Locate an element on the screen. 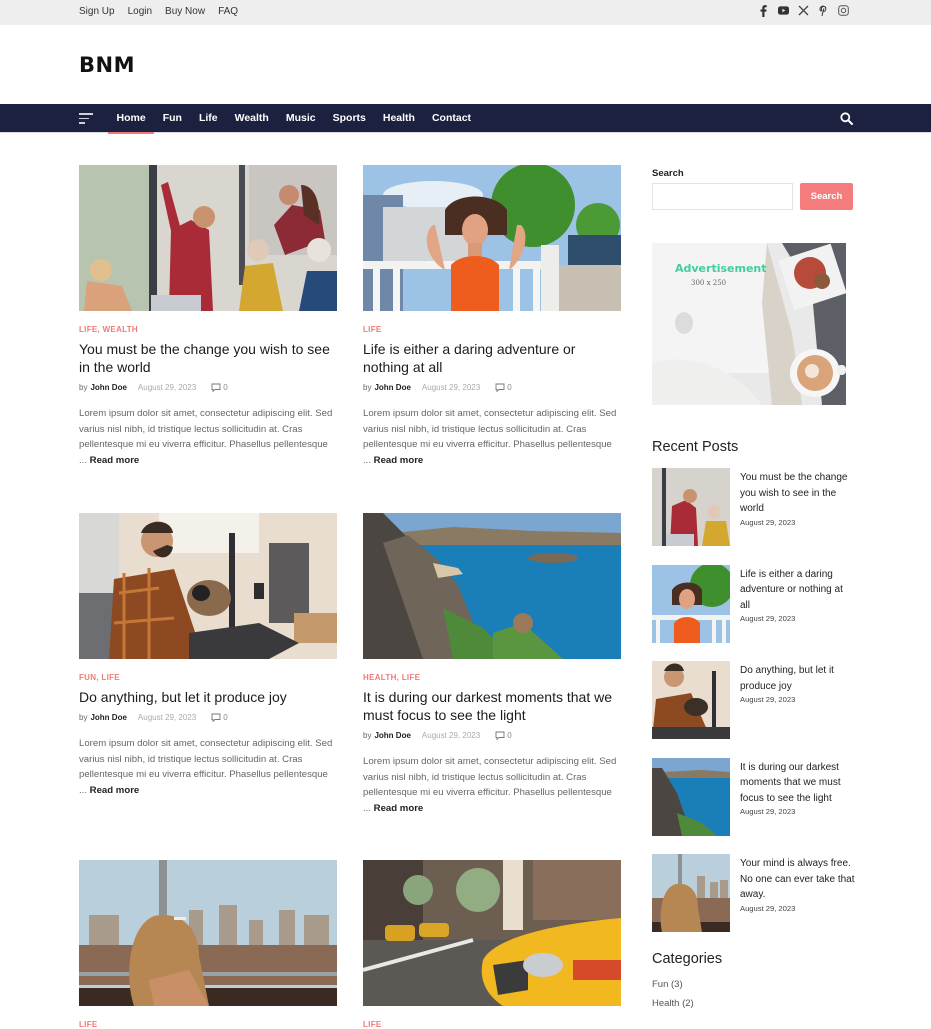 This screenshot has height=1029, width=931. facebook-icon is located at coordinates (763, 10).